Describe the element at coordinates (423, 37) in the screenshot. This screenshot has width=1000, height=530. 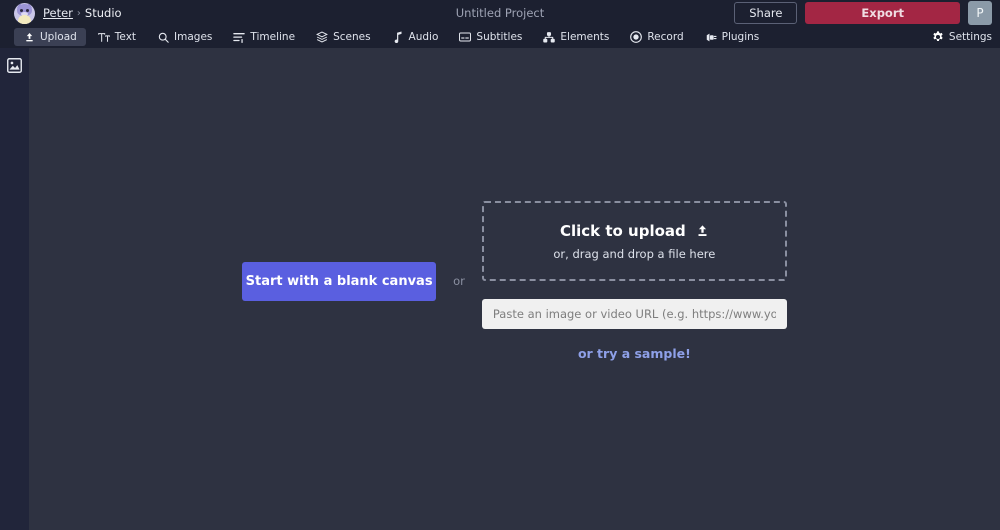
I see `tab-audio-label: Audio` at that location.